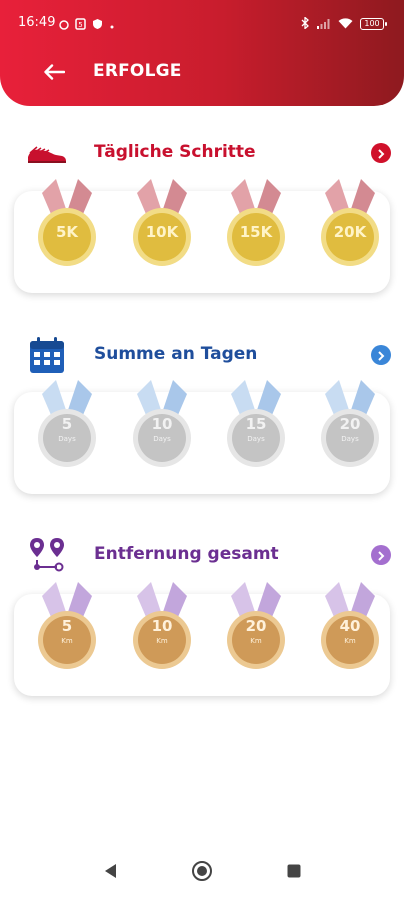 The height and width of the screenshot is (900, 404). I want to click on section-title-days: Summe an Tagen, so click(176, 354).